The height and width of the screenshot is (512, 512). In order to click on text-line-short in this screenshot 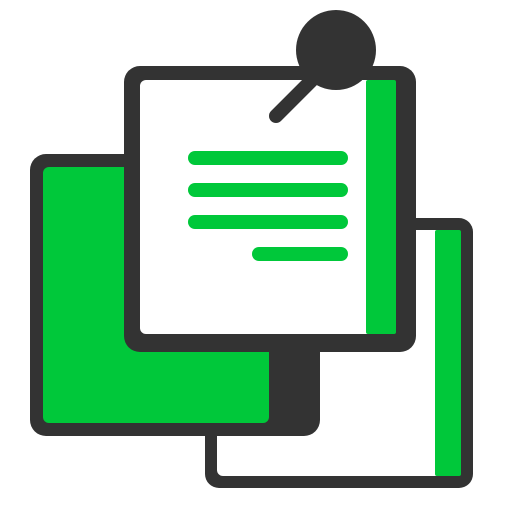, I will do `click(300, 254)`.